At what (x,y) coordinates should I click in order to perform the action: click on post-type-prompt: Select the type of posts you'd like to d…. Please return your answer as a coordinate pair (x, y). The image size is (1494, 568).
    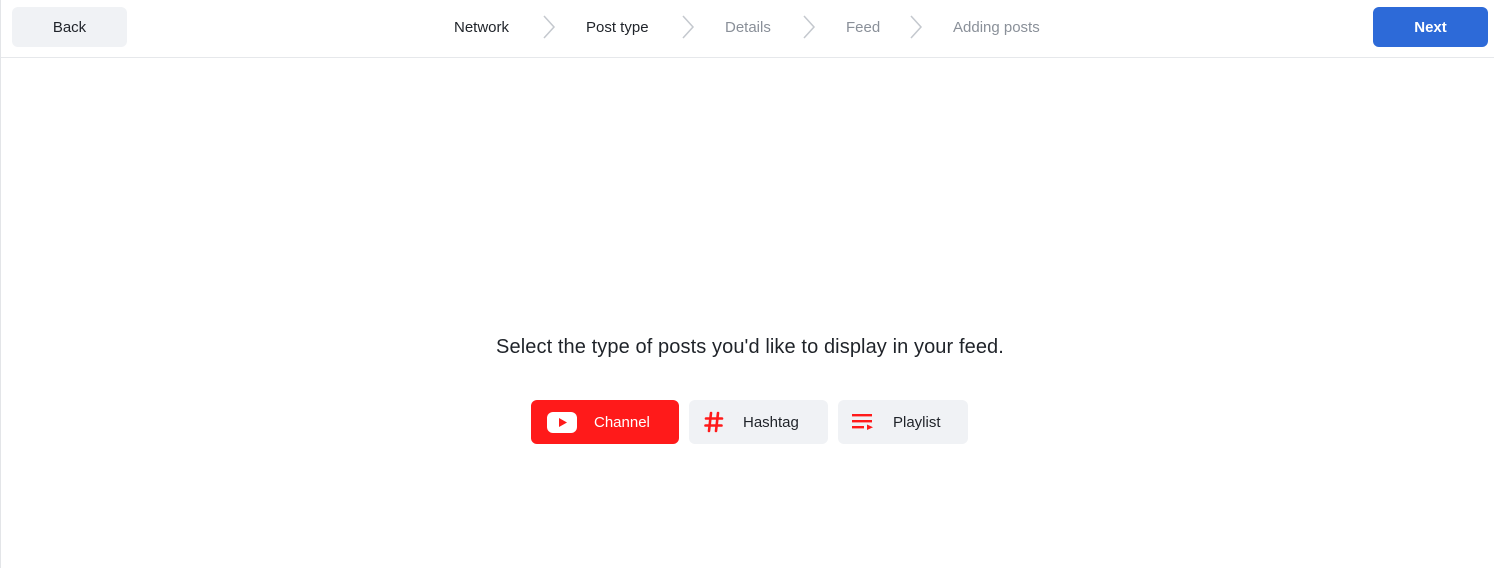
    Looking at the image, I should click on (750, 347).